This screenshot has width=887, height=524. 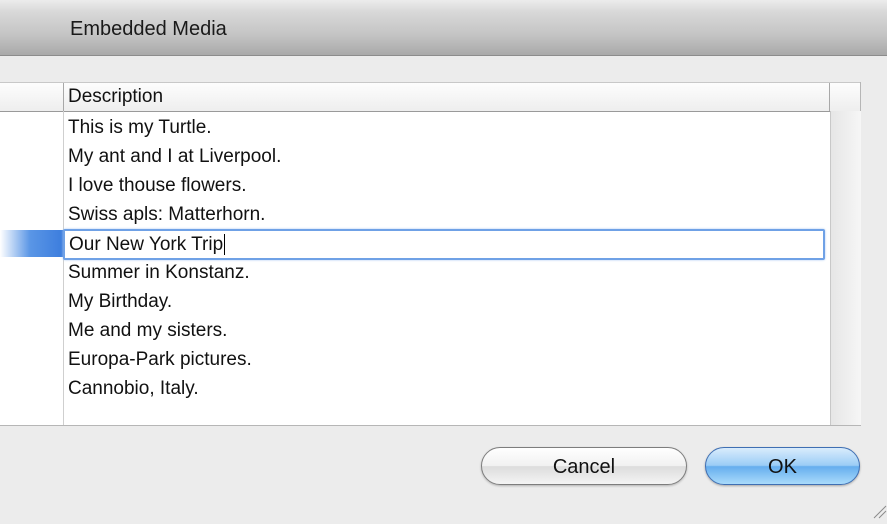 I want to click on row-description: Summer in Konstanz., so click(x=159, y=272).